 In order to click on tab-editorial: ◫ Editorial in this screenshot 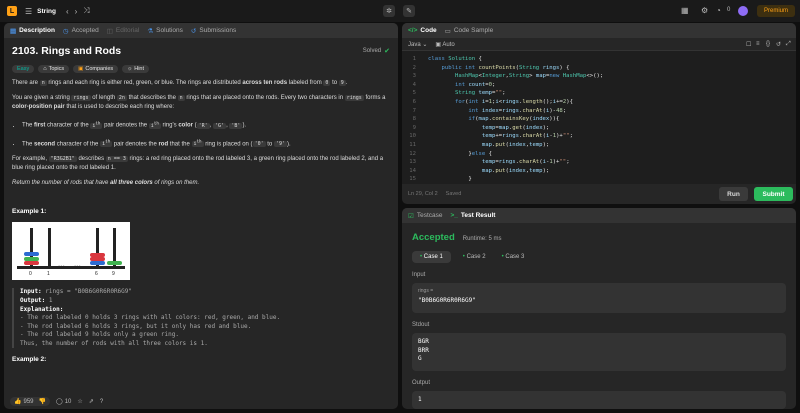, I will do `click(123, 31)`.